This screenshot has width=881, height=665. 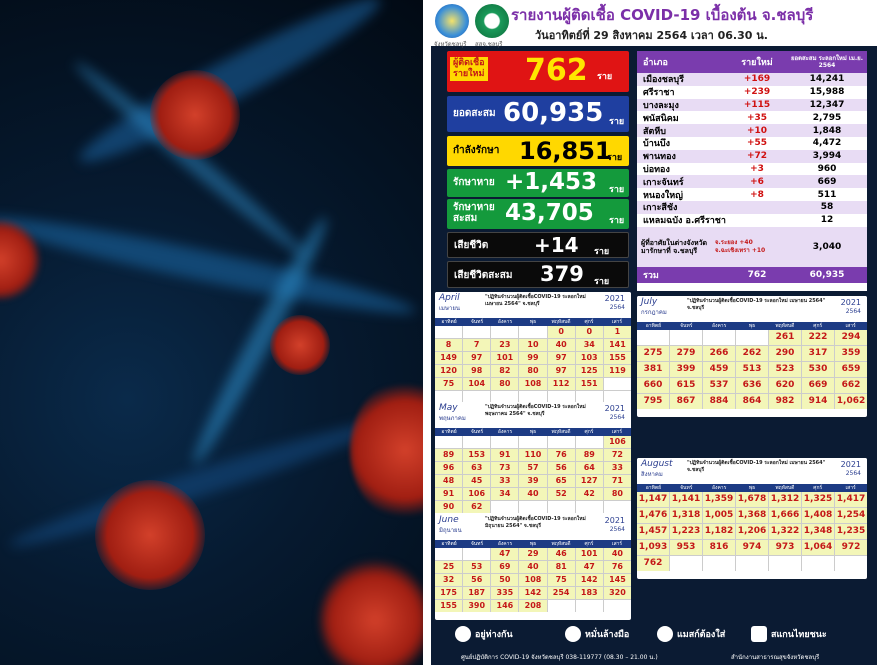 I want to click on district-cumulative: 960, so click(x=827, y=168).